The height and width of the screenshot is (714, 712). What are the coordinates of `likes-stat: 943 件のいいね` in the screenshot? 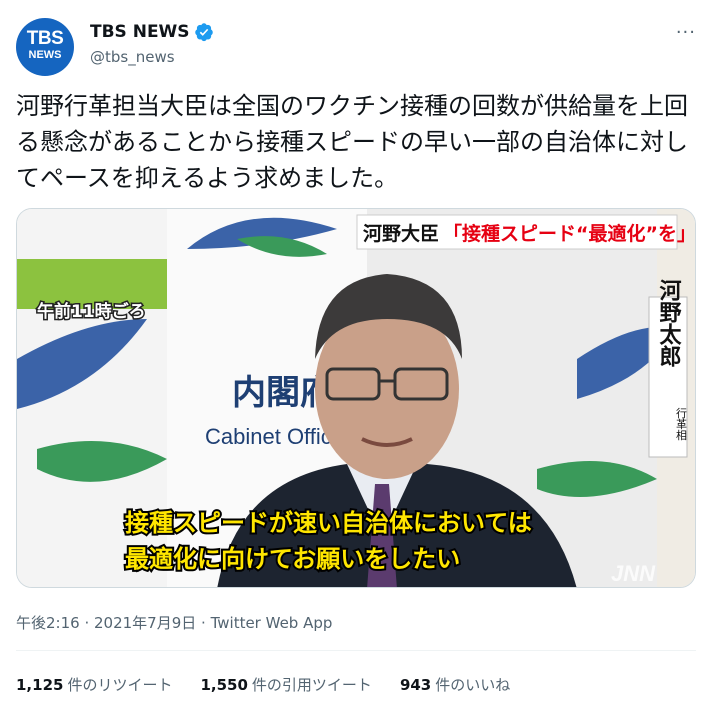 It's located at (455, 684).